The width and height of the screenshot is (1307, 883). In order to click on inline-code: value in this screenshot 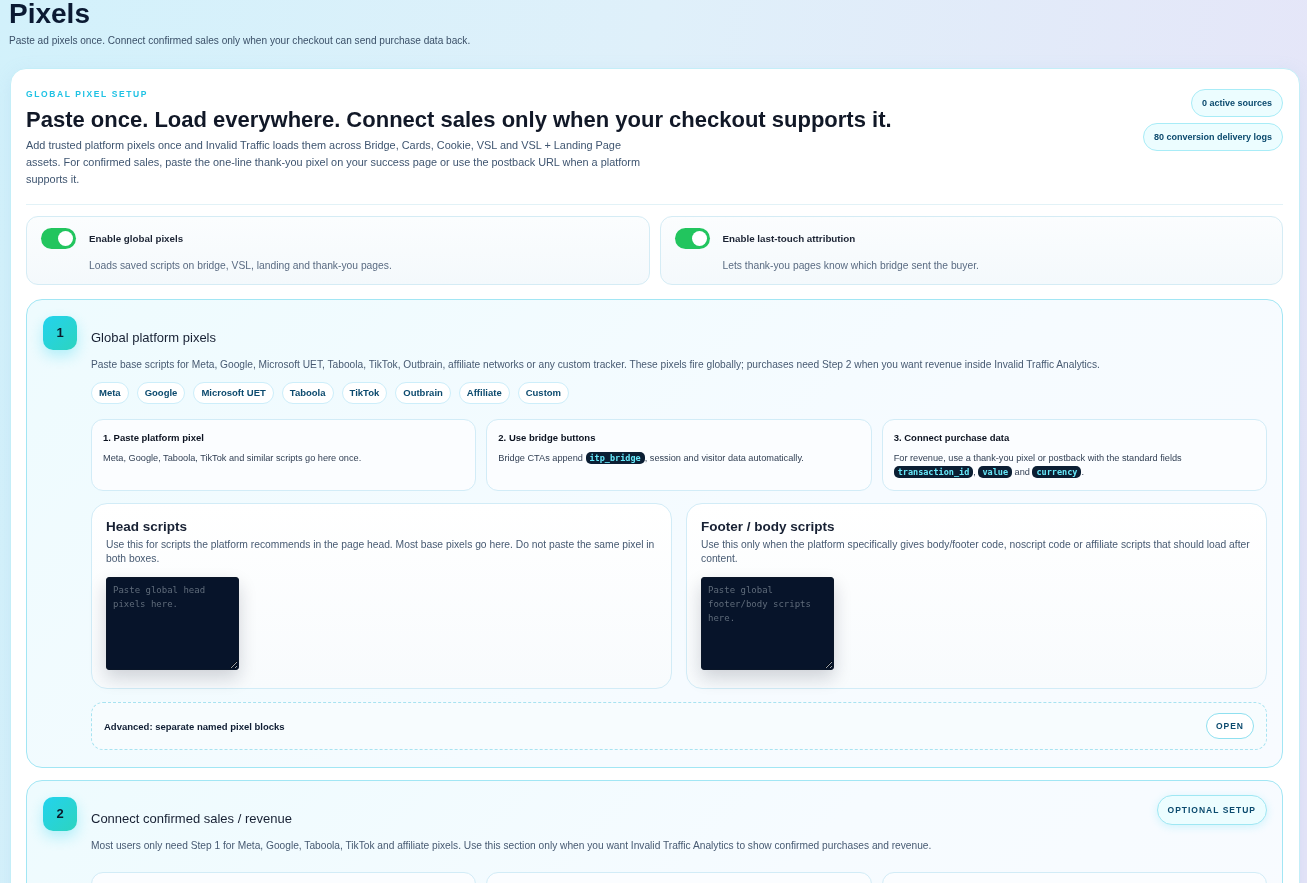, I will do `click(995, 472)`.